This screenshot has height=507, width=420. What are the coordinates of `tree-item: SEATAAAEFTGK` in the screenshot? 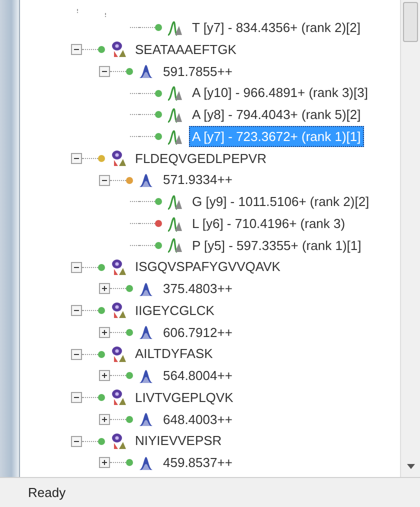 It's located at (186, 49).